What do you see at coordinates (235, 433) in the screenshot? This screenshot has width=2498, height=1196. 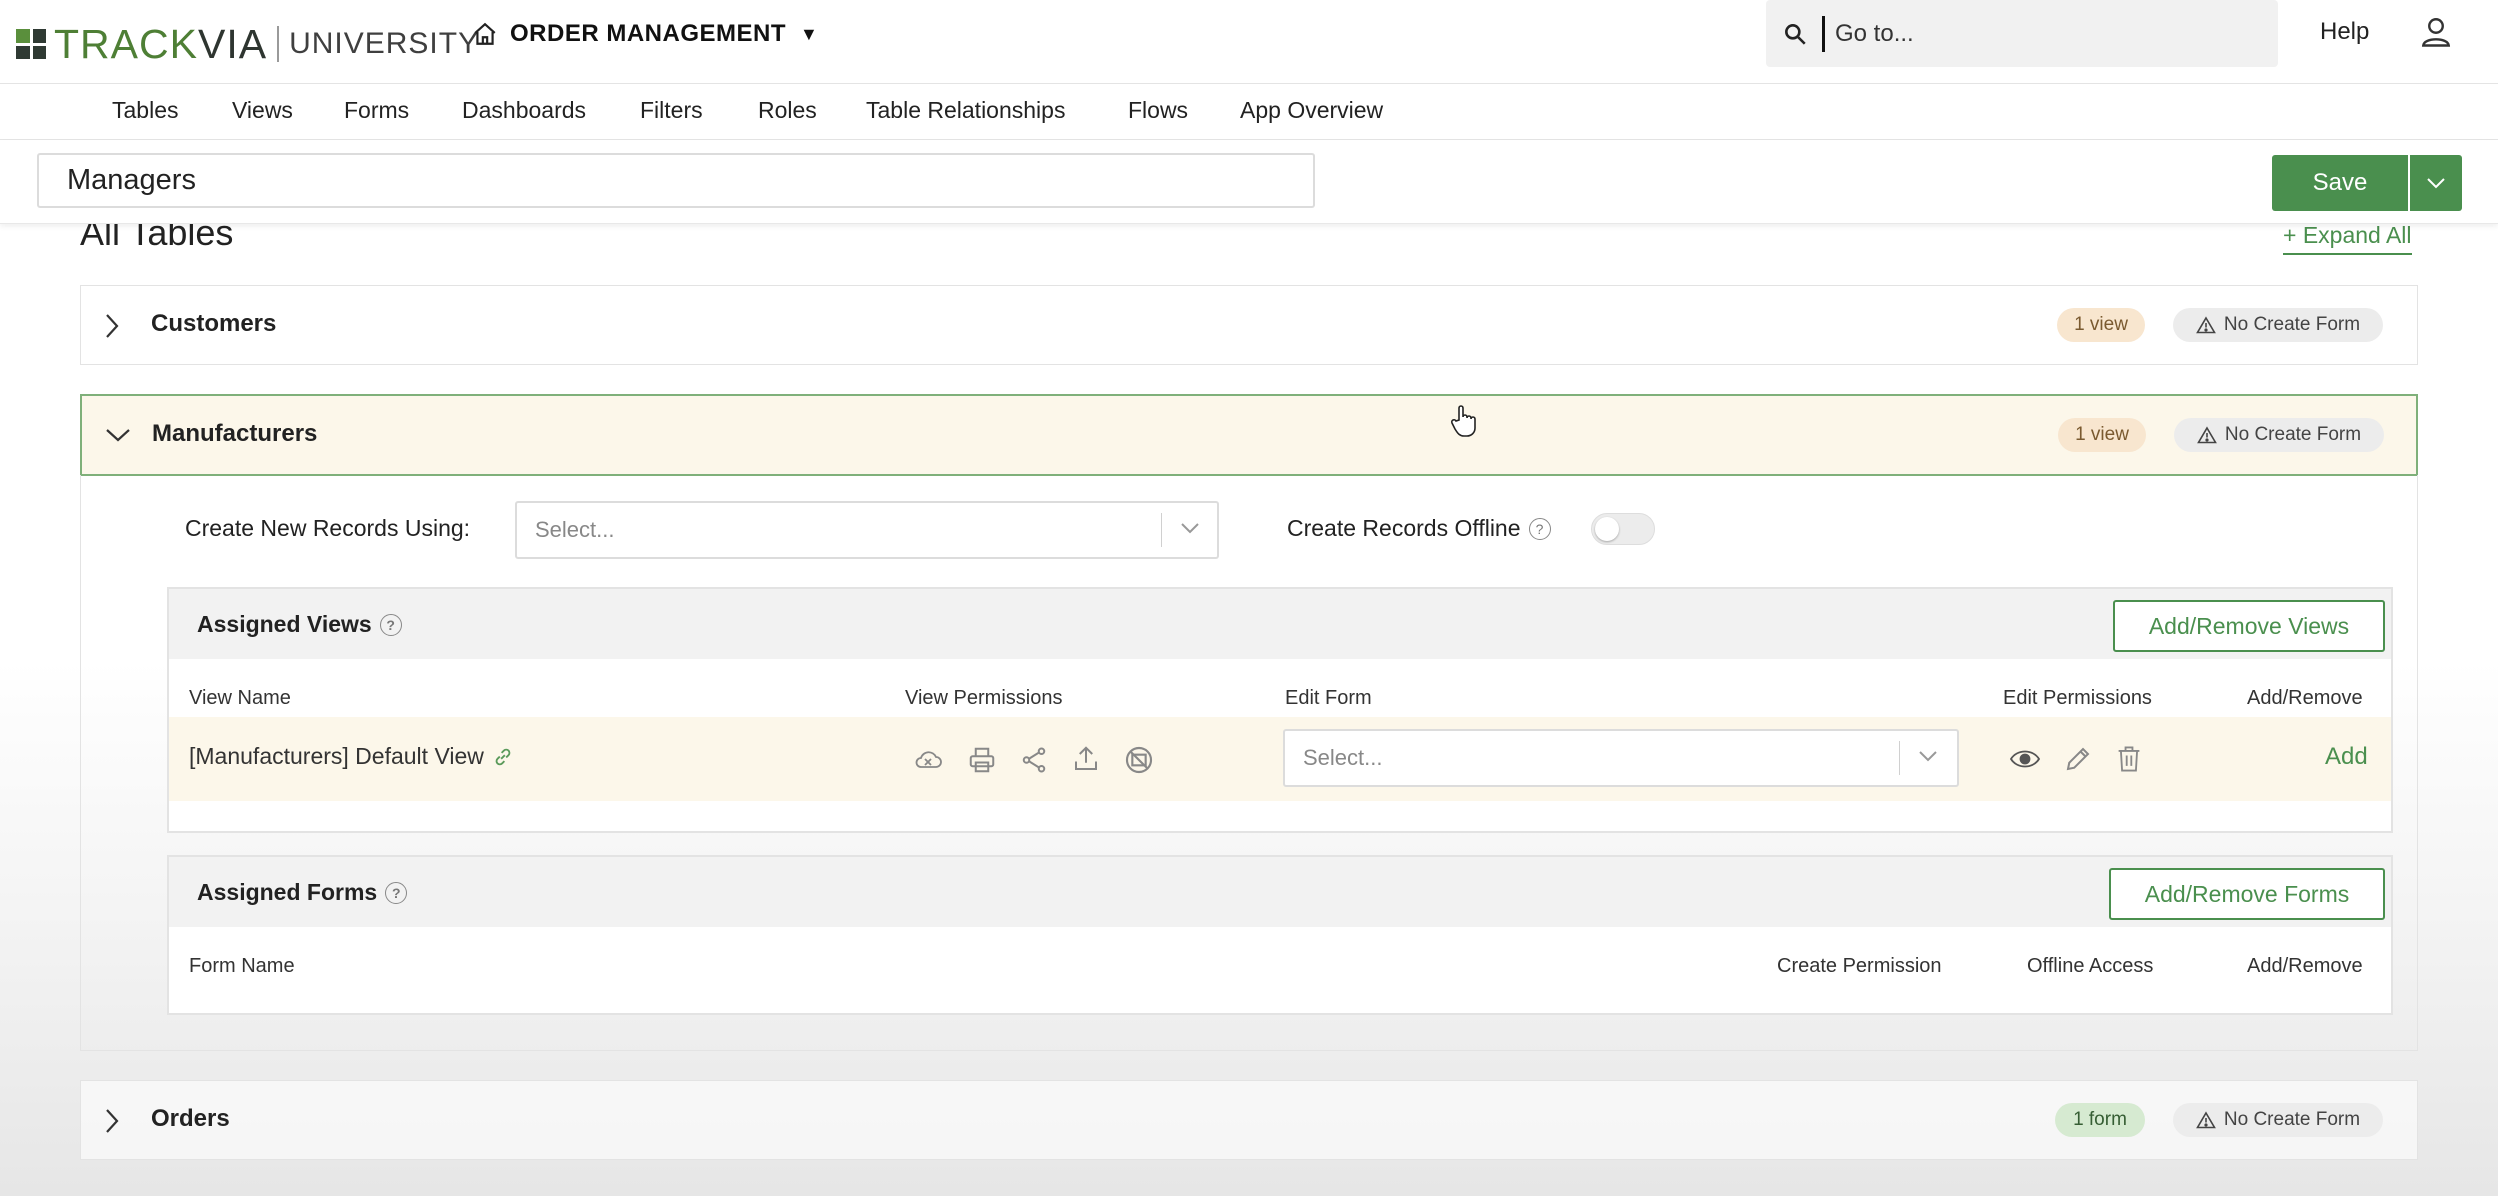 I see `table-name: Manufacturers` at bounding box center [235, 433].